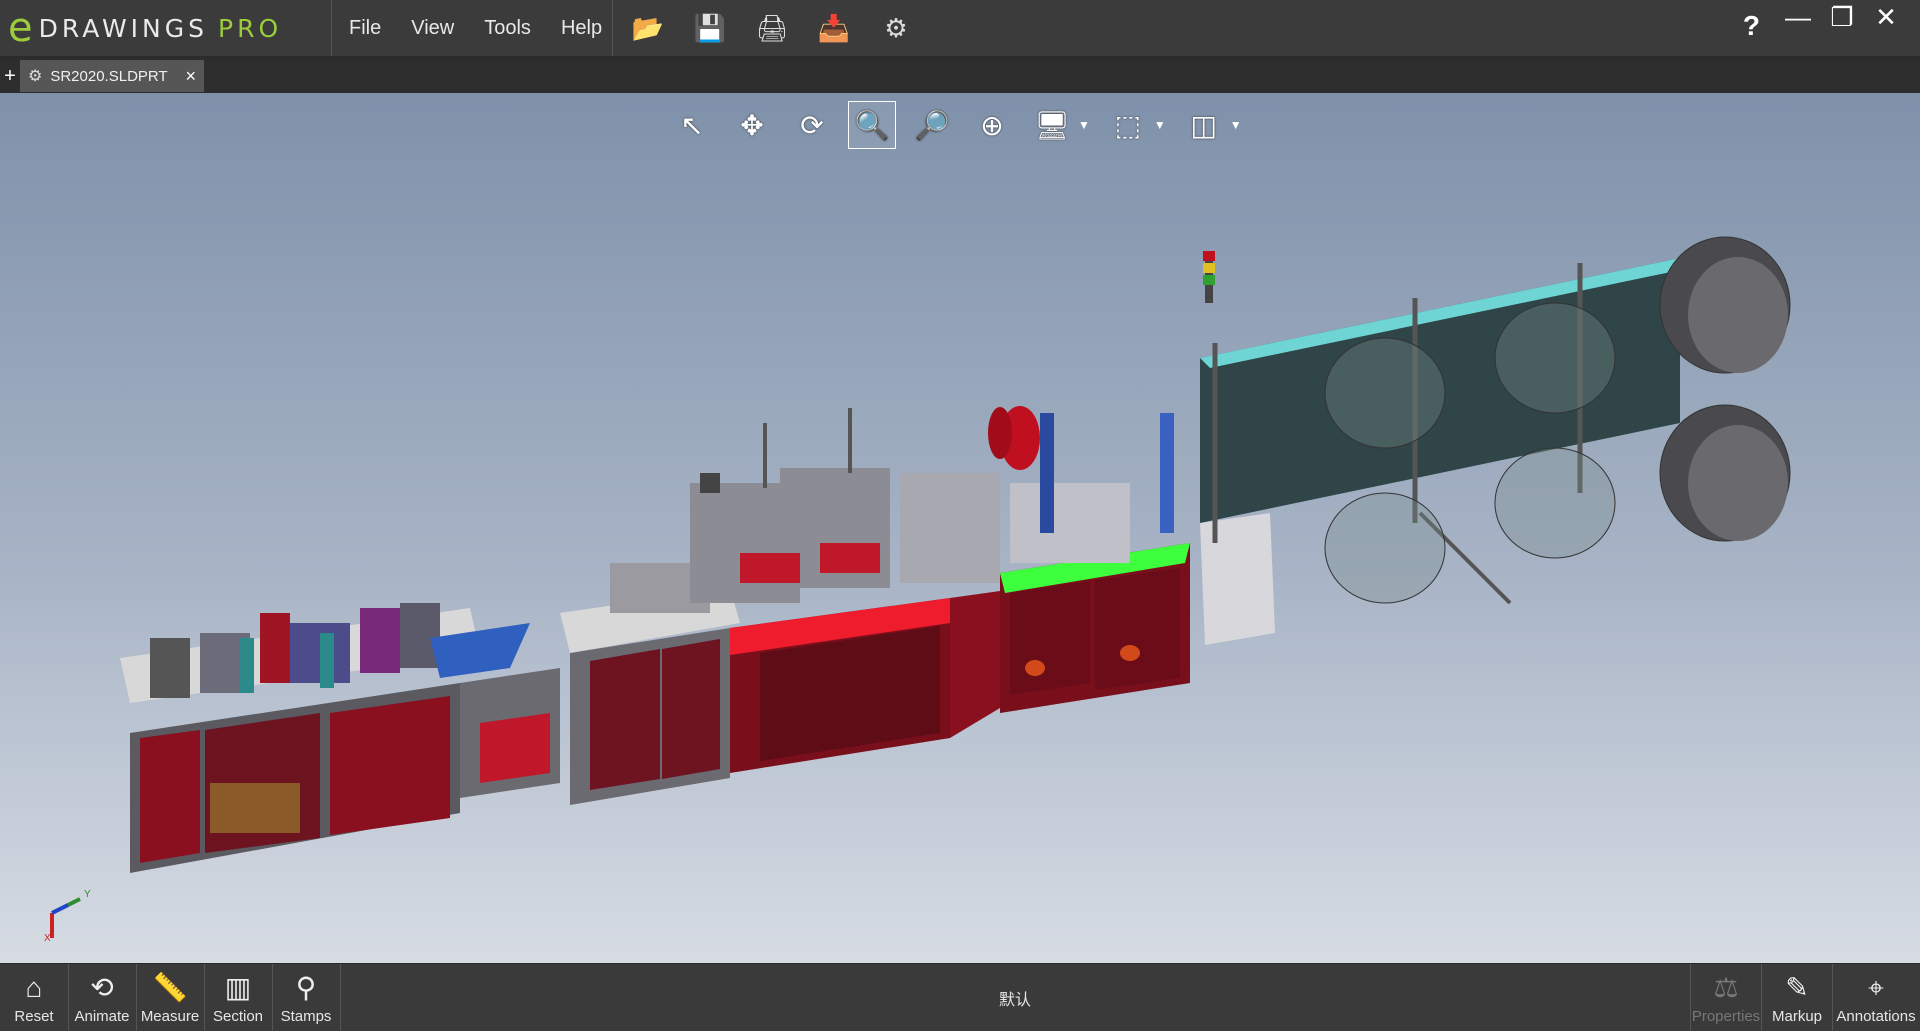  What do you see at coordinates (123, 28) in the screenshot?
I see `logo-text: DRAWINGS` at bounding box center [123, 28].